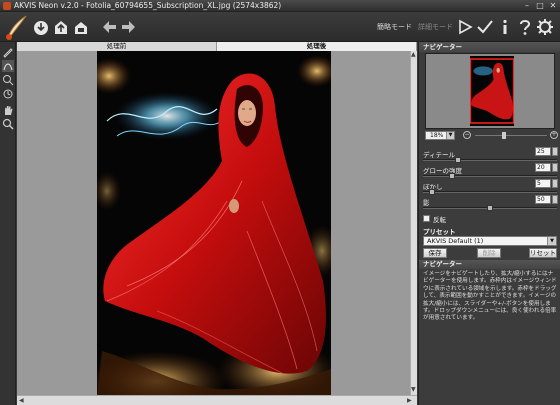  What do you see at coordinates (543, 253) in the screenshot?
I see `reset-button: リセット` at bounding box center [543, 253].